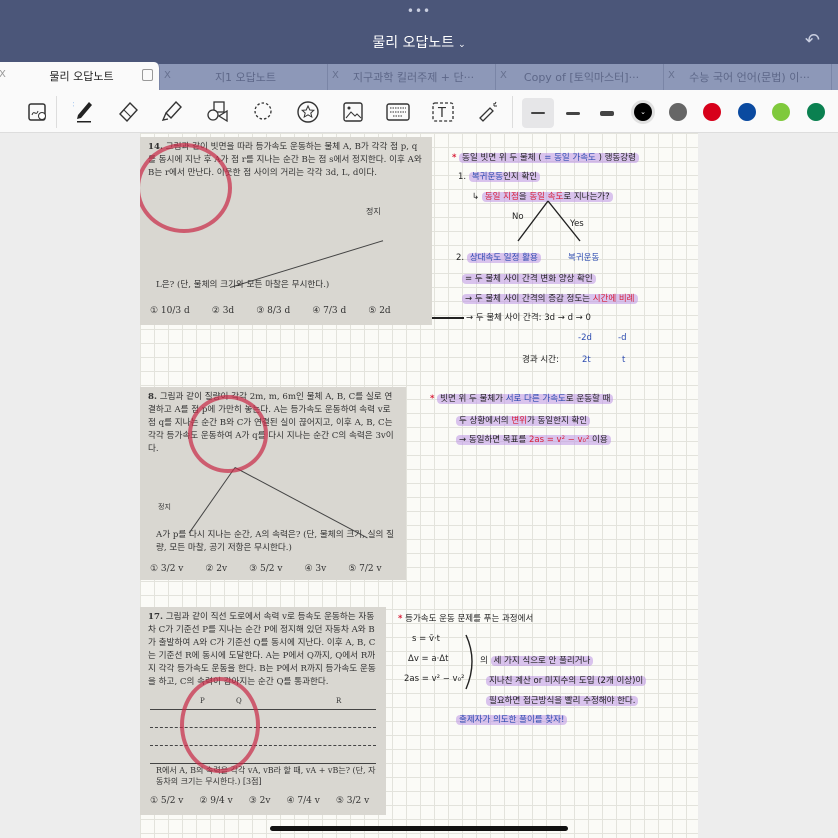  Describe the element at coordinates (643, 112) in the screenshot. I see `color-swatch-black: ⌄` at that location.